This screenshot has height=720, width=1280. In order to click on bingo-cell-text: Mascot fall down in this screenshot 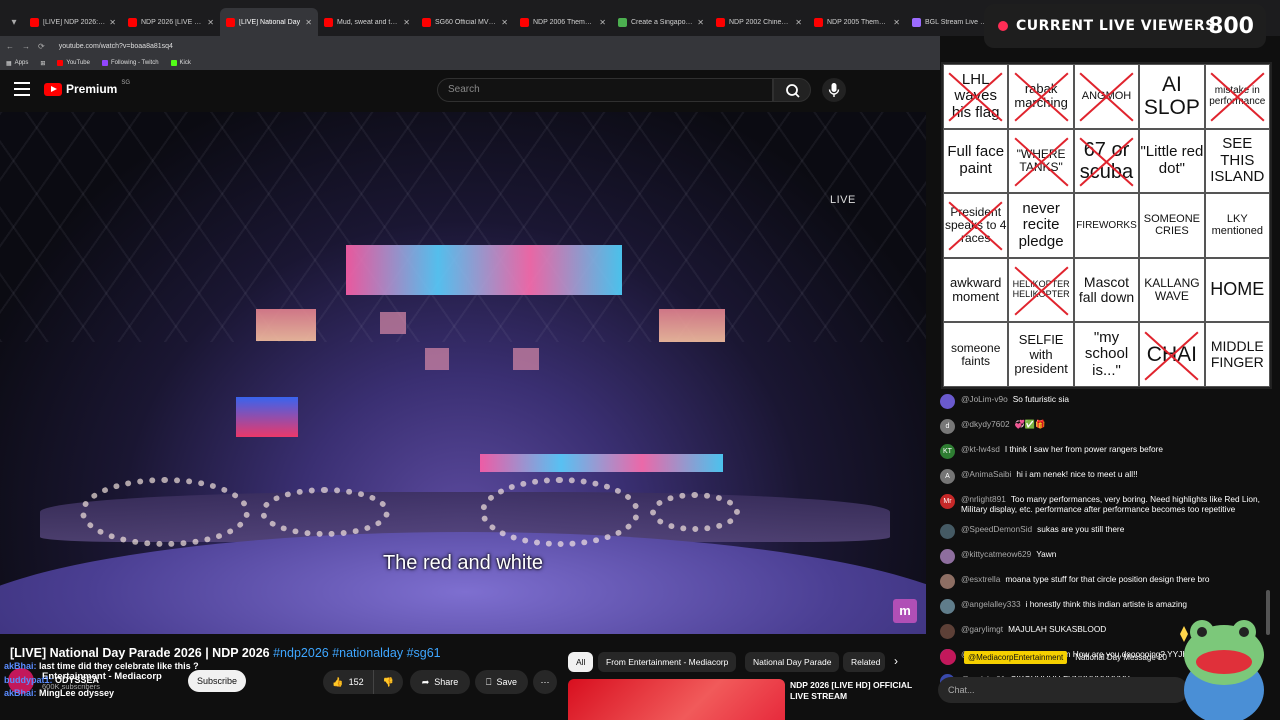, I will do `click(1106, 289)`.